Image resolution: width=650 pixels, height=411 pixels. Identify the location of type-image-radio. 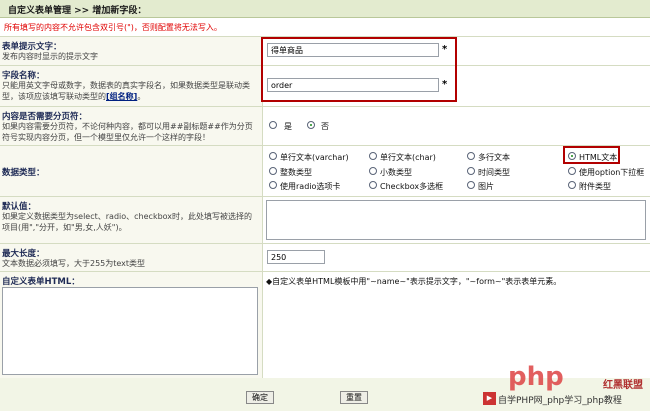
(471, 185).